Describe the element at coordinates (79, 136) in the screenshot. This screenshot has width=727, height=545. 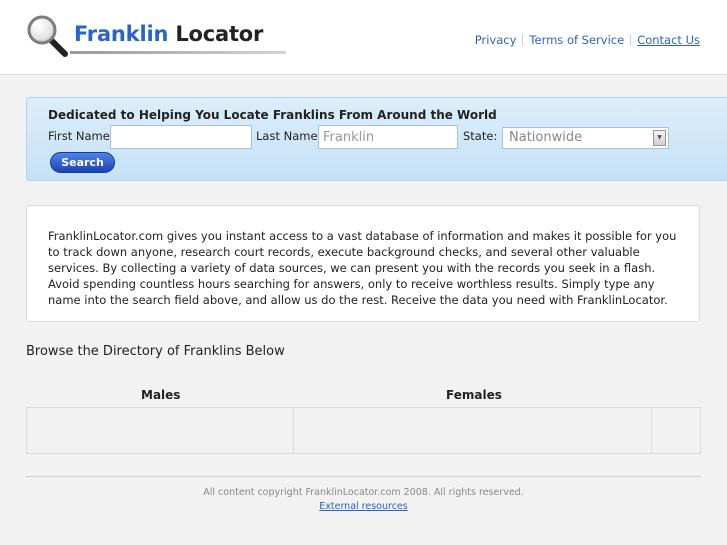
I see `first-name-label: First Name` at that location.